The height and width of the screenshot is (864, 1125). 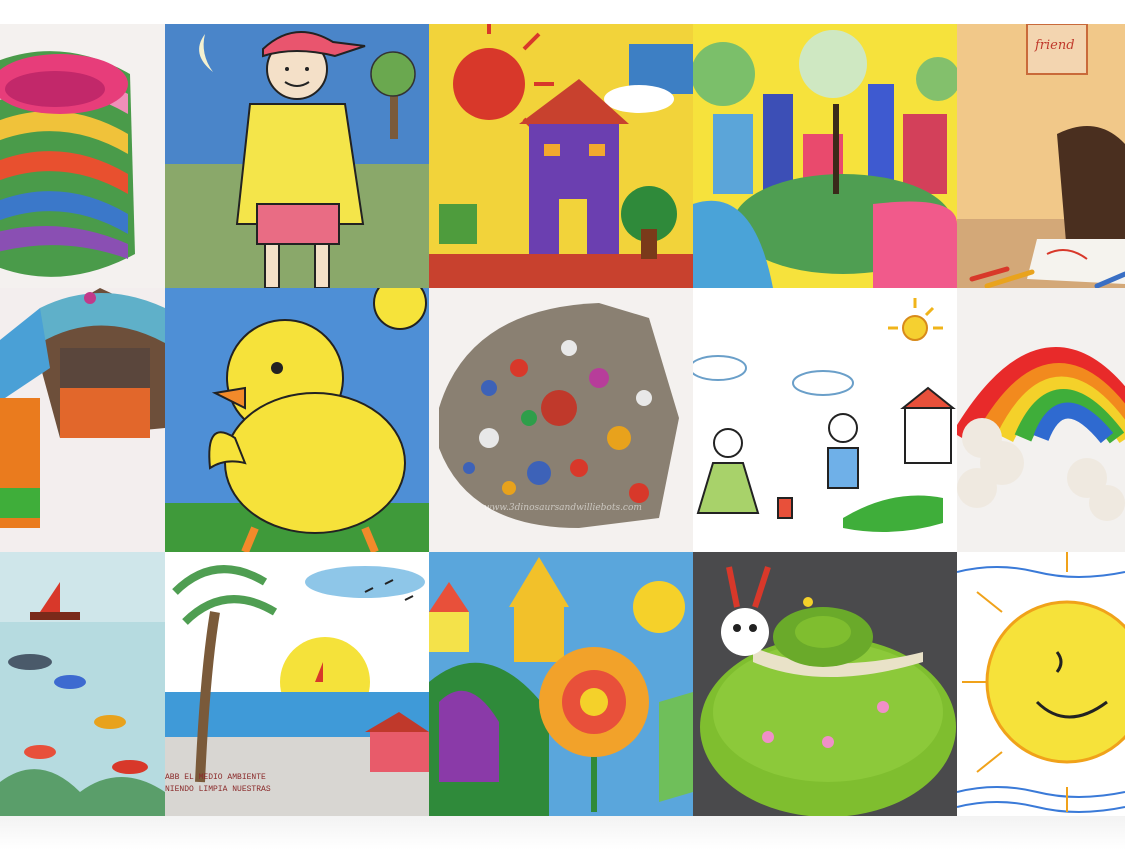 I want to click on child-drawing-photo-image, so click(x=1041, y=156).